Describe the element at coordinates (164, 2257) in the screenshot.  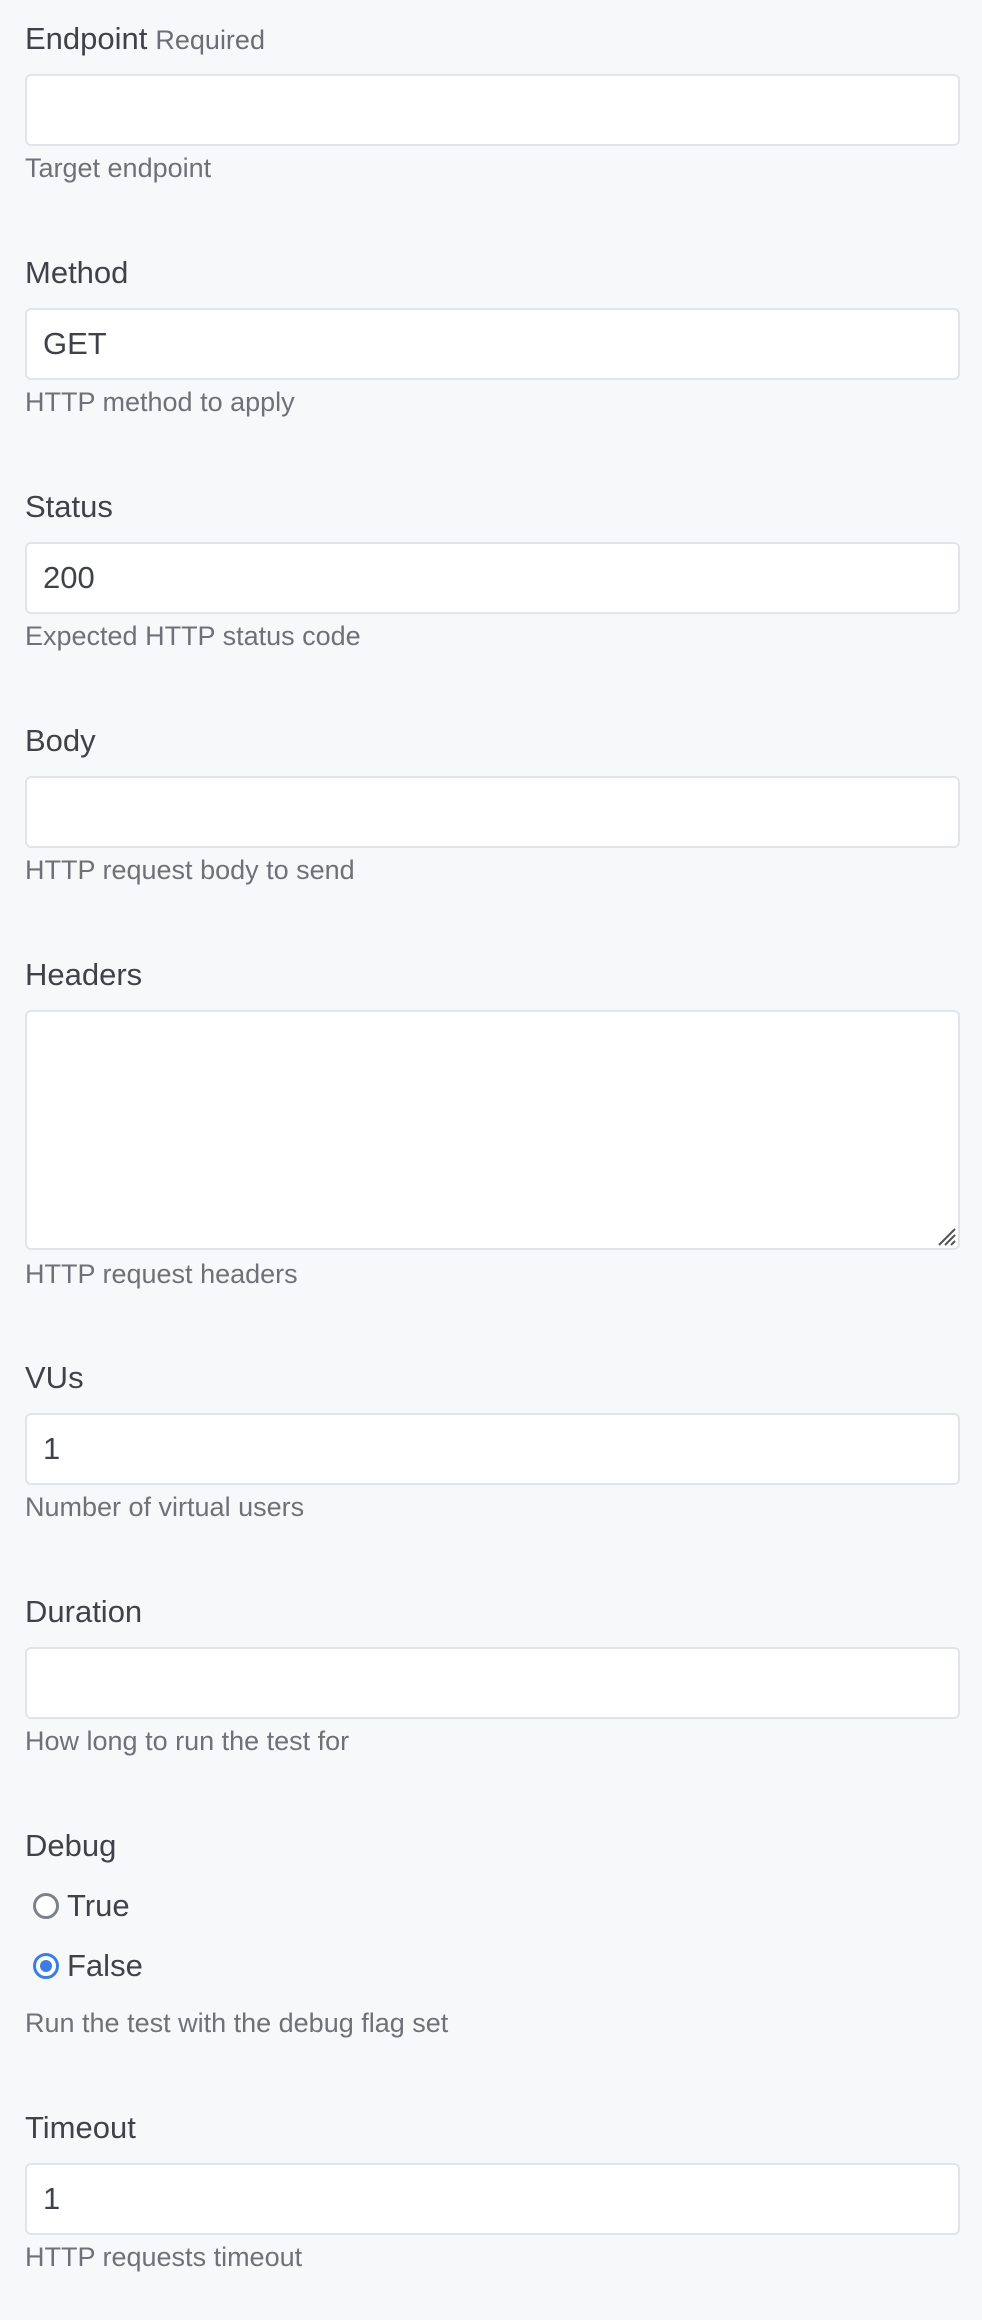
I see `timeout-help: HTTP requests timeout` at that location.